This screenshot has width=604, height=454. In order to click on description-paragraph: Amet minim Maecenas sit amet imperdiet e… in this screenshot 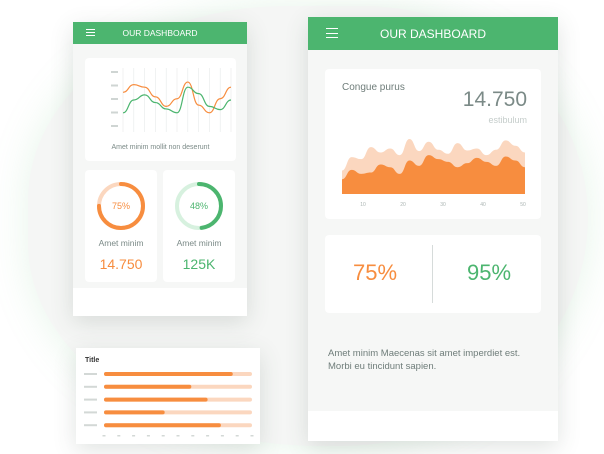, I will do `click(424, 360)`.